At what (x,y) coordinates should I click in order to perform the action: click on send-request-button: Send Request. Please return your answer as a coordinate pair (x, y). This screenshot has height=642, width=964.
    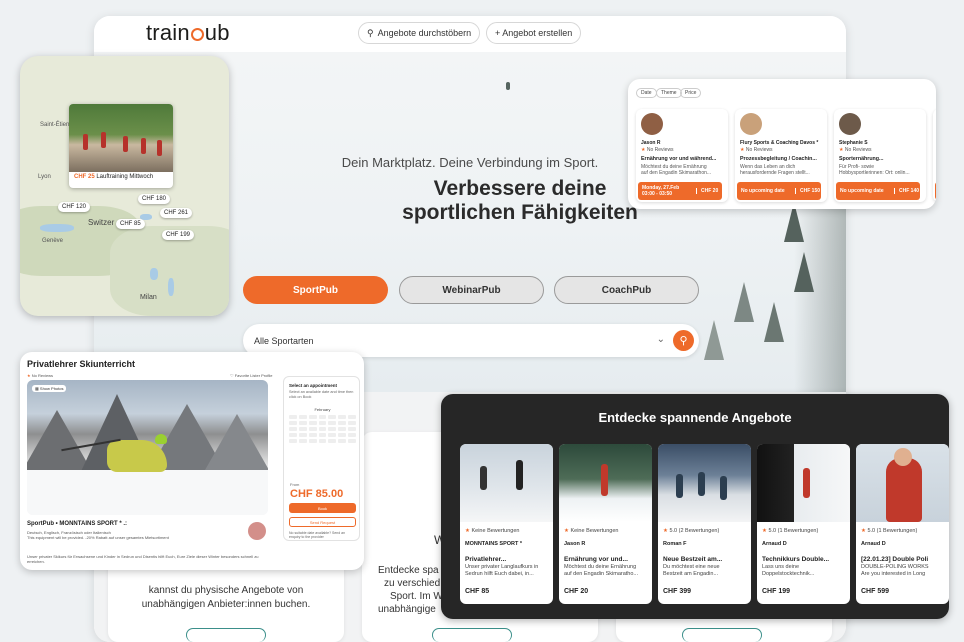
    Looking at the image, I should click on (322, 522).